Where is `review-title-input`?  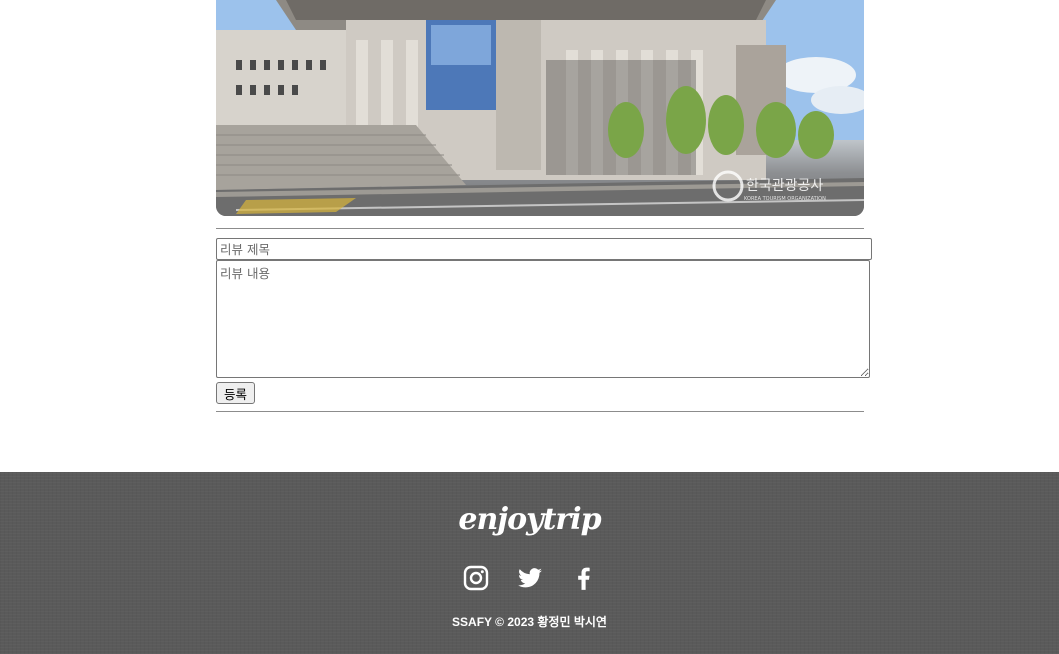
review-title-input is located at coordinates (544, 249).